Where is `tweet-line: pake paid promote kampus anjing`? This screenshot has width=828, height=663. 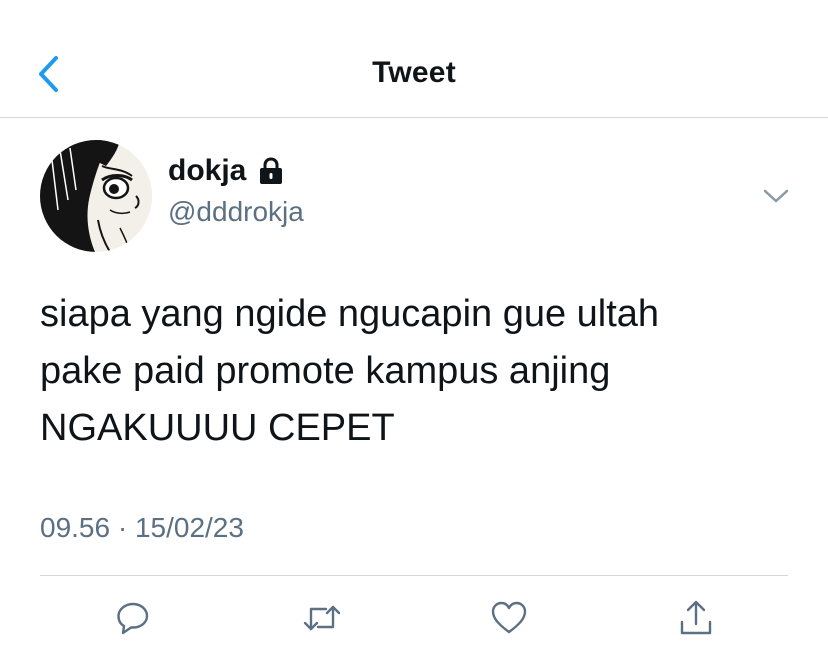 tweet-line: pake paid promote kampus anjing is located at coordinates (325, 371).